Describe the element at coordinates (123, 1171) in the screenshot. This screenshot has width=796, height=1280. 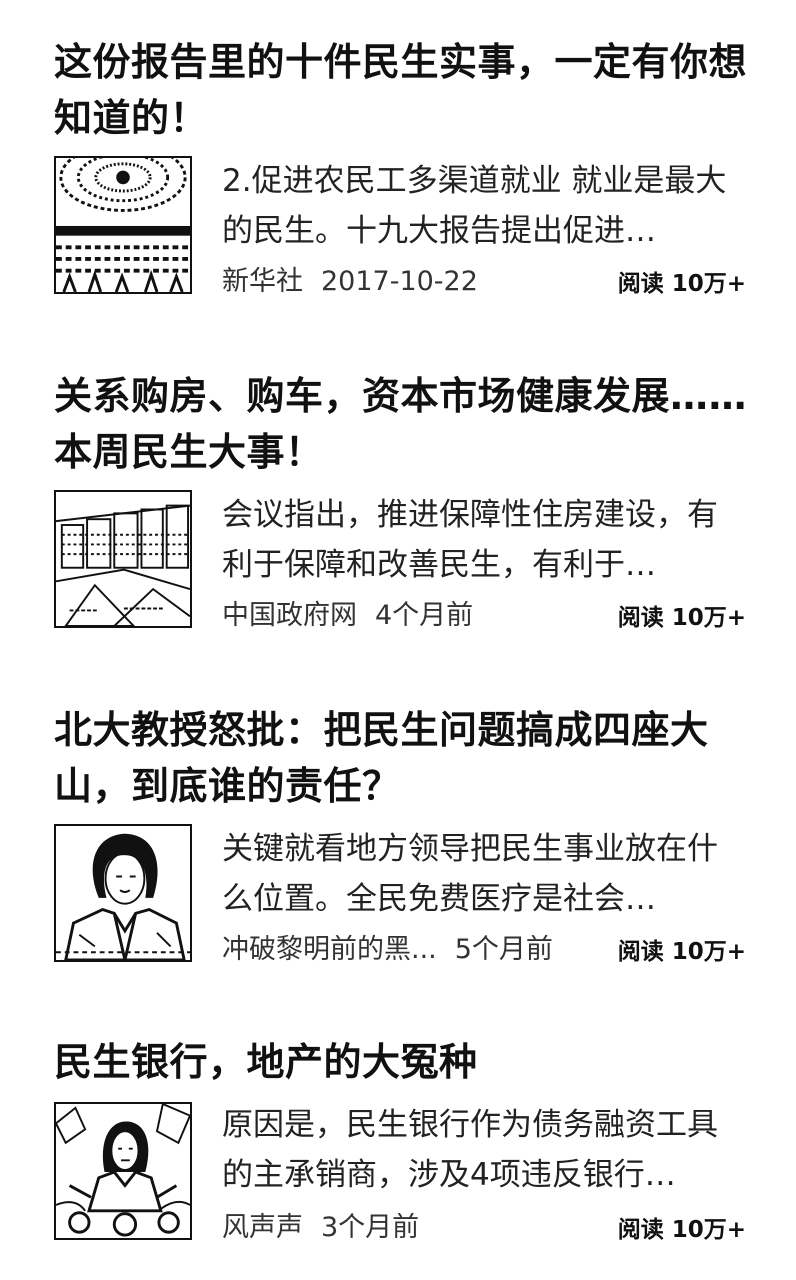
I see `figure-painting-image` at that location.